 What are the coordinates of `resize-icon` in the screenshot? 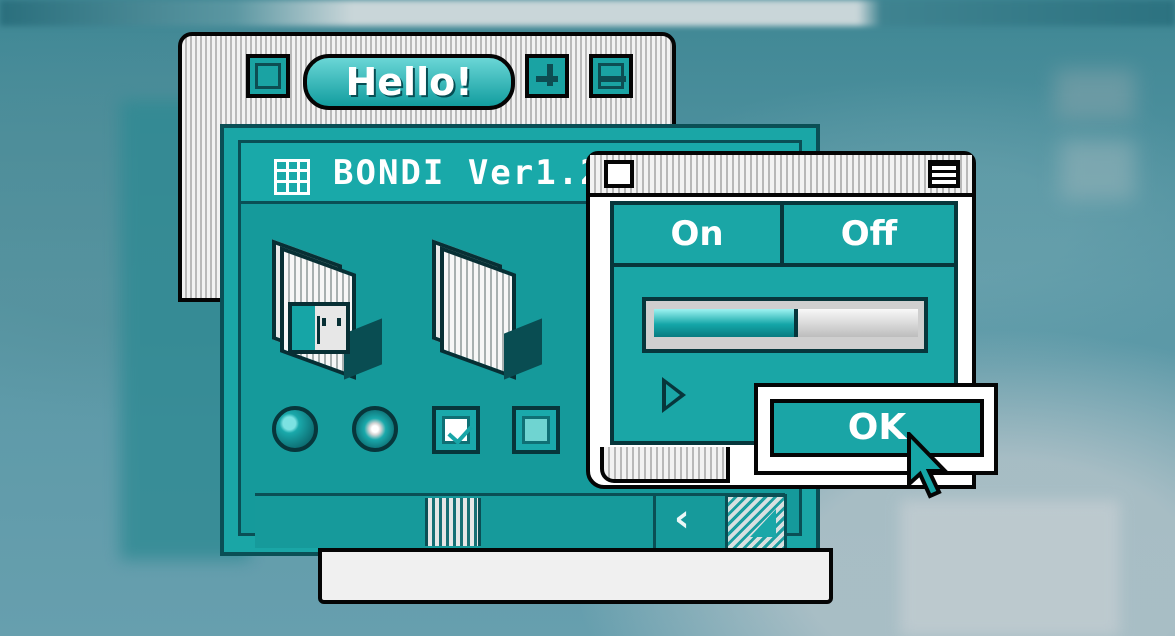 It's located at (763, 523).